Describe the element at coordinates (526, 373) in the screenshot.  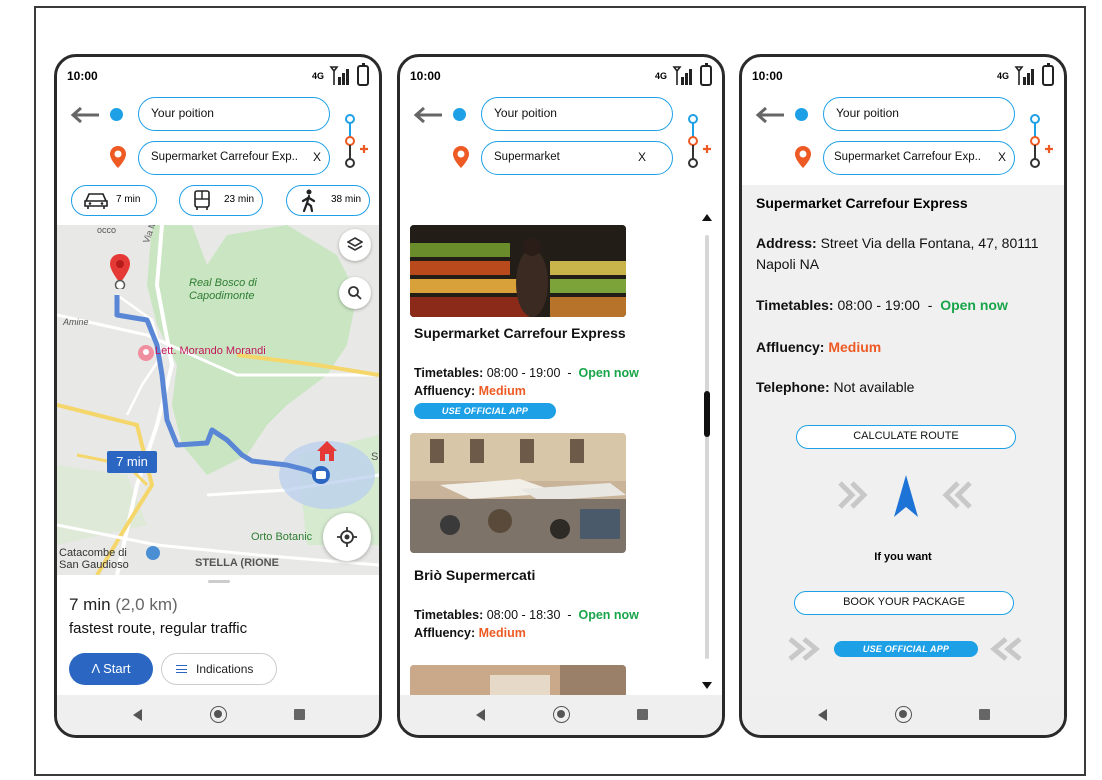
I see `result-timetables: Timetables: 08:00 - 19:00 - Open now` at that location.